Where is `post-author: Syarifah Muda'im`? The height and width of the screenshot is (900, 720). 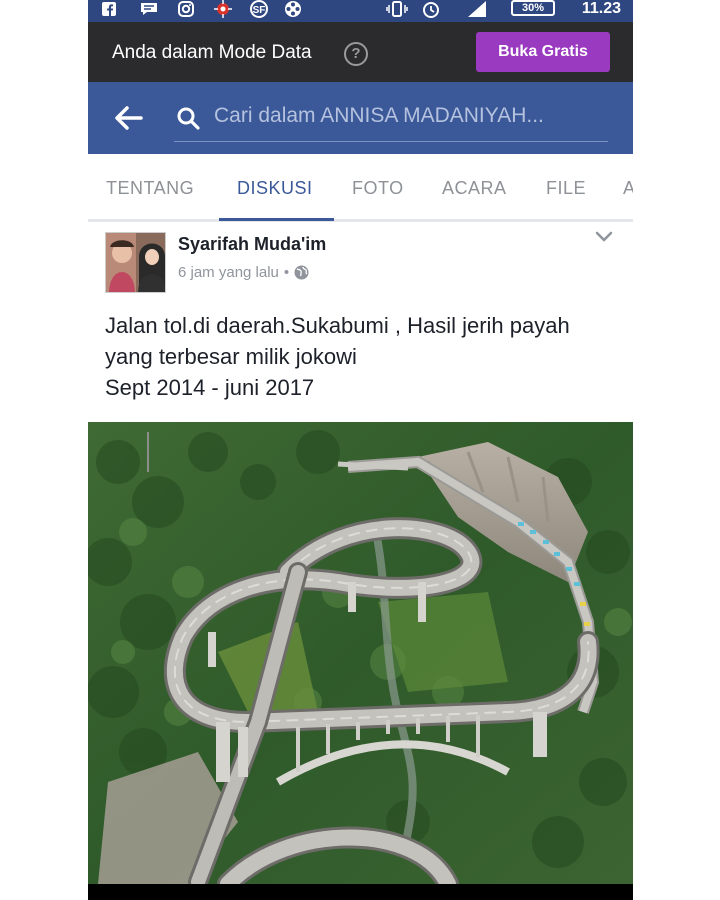 post-author: Syarifah Muda'im is located at coordinates (252, 244).